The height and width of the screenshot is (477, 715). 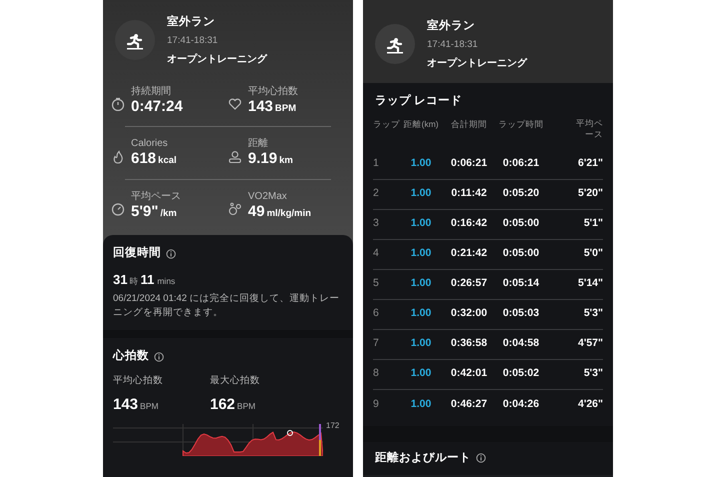 I want to click on stat-label: 持続期間, so click(x=151, y=91).